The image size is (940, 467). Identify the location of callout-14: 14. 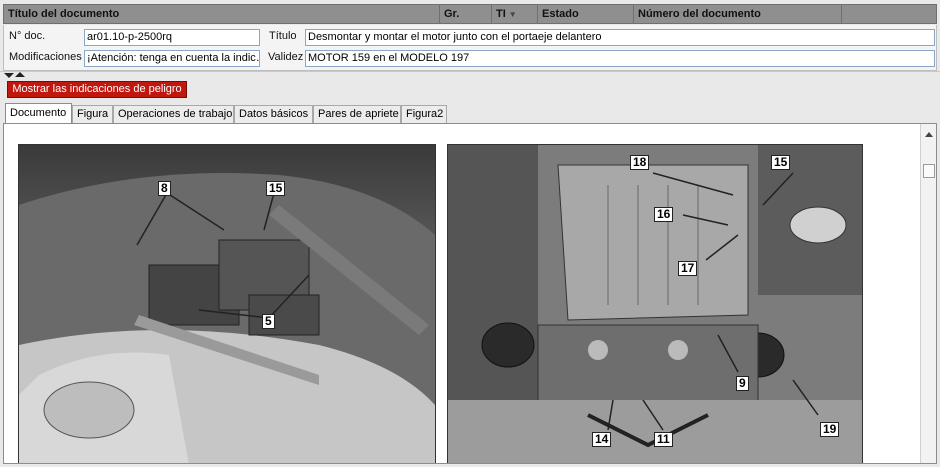
(602, 439).